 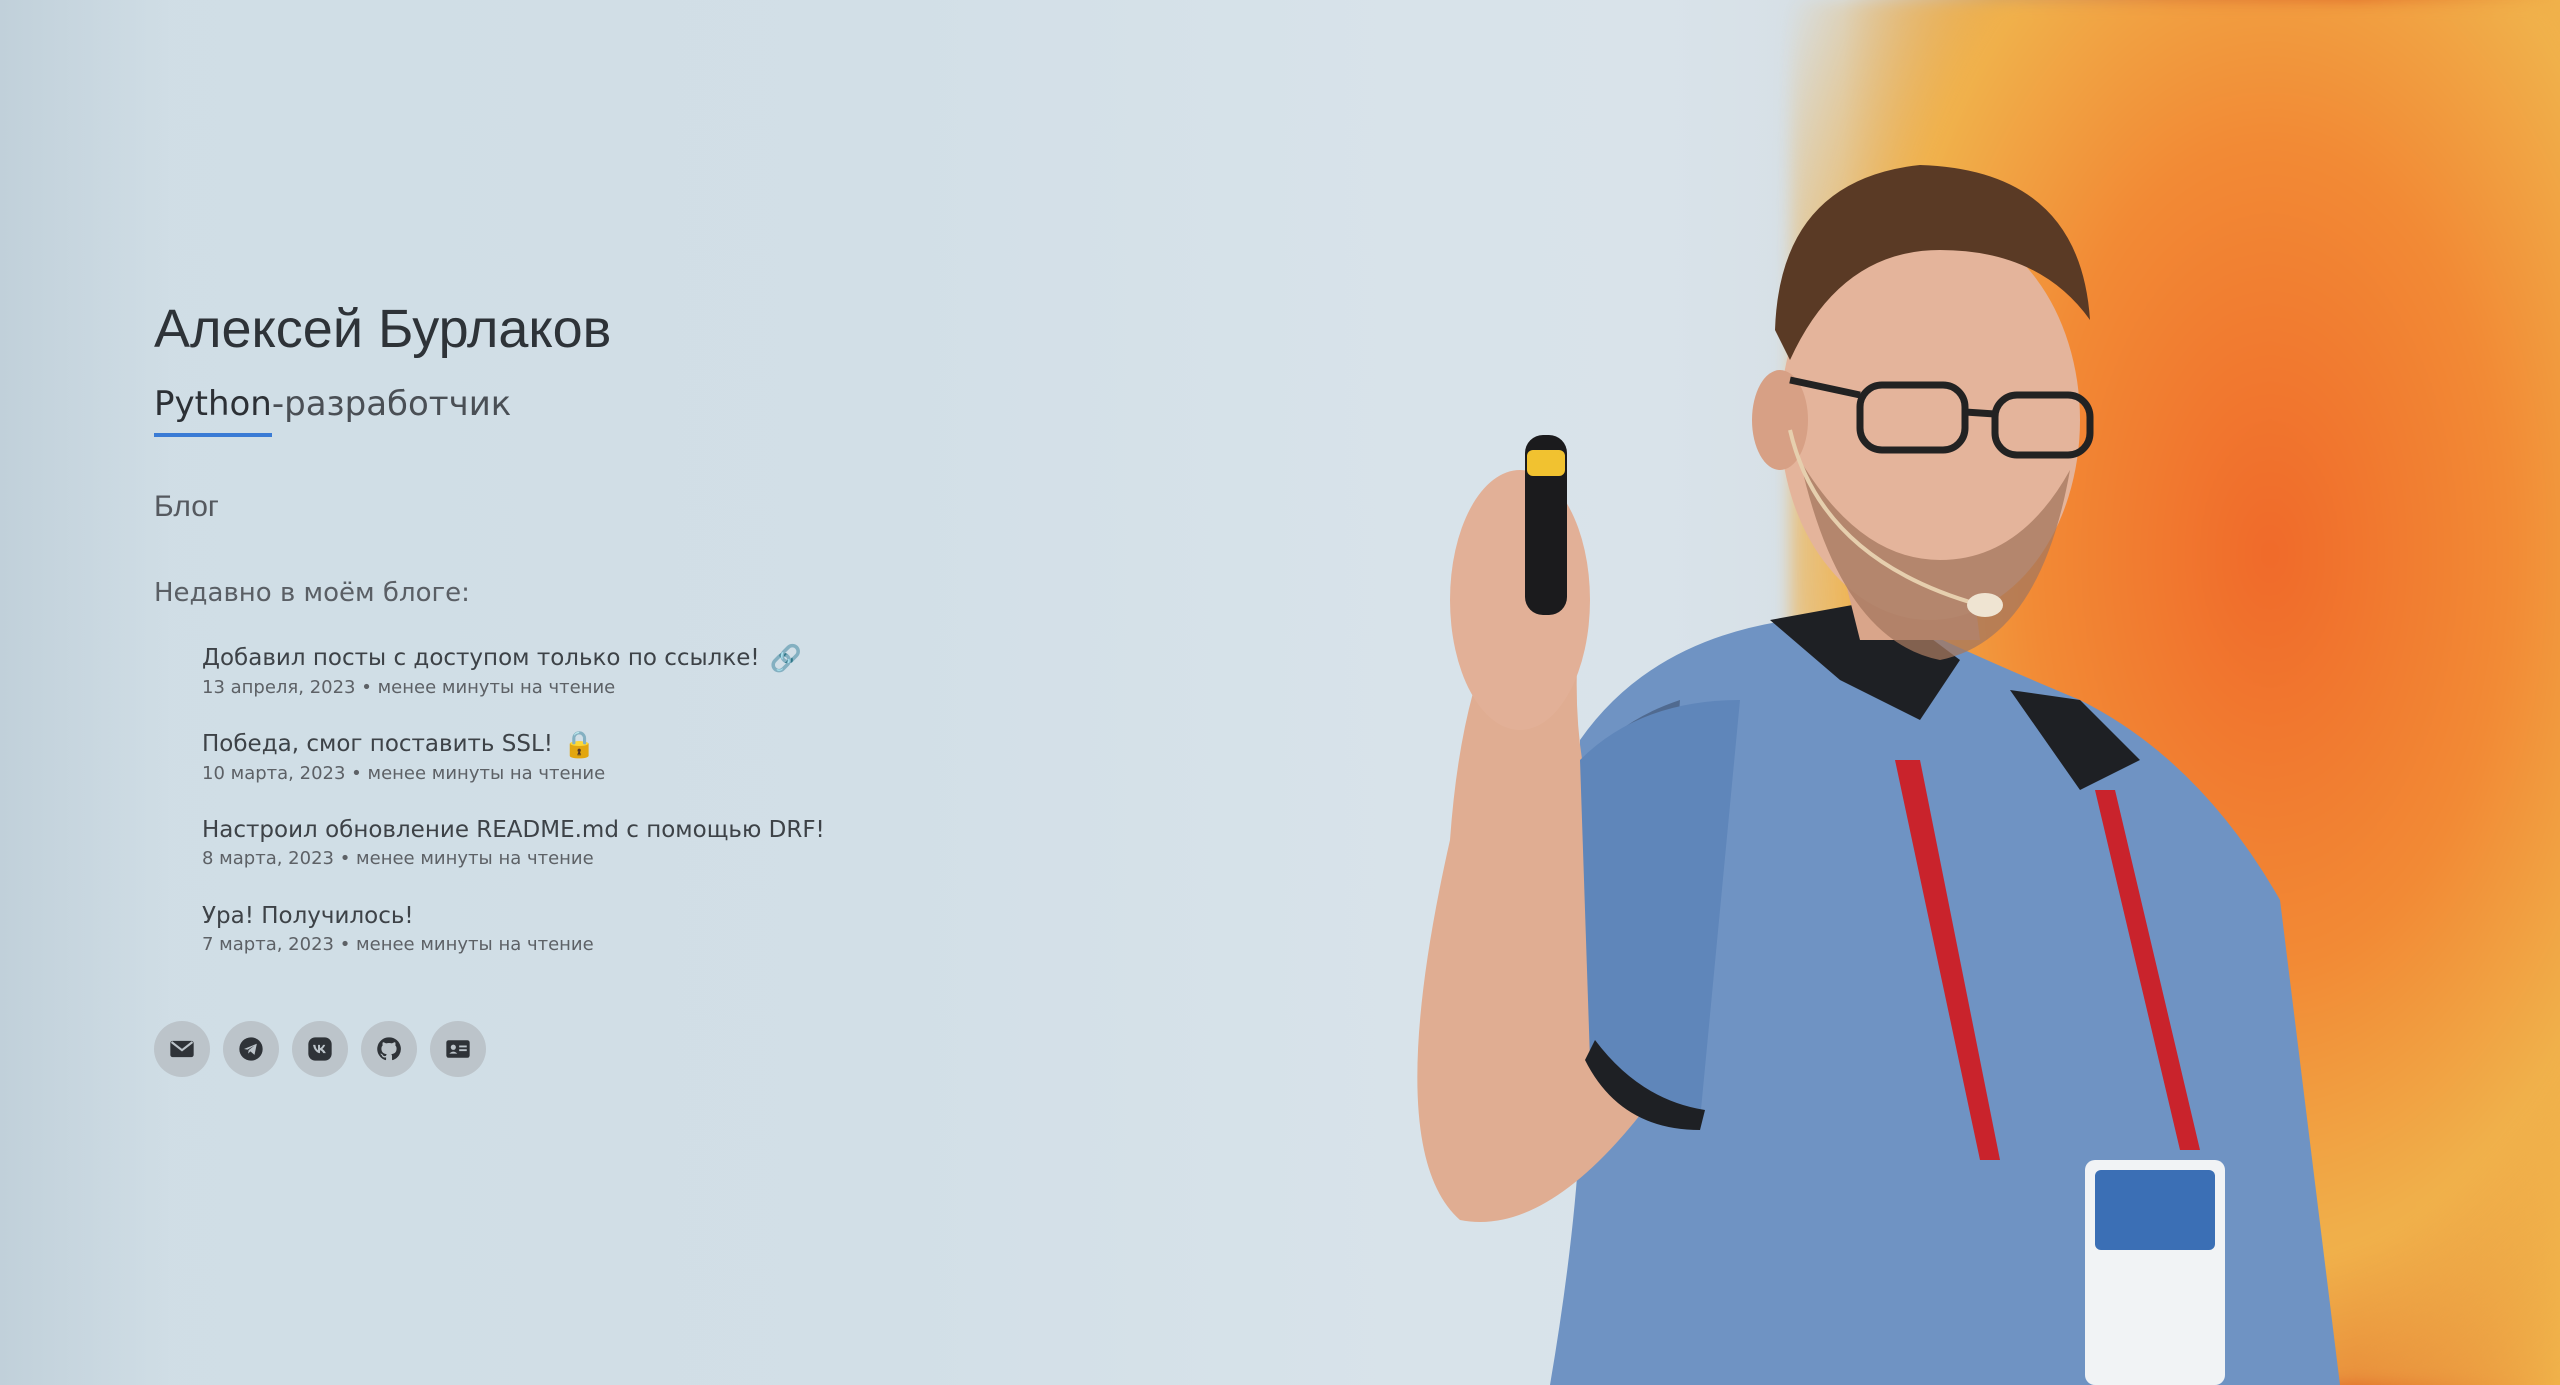 I want to click on post-link: Ура! Получилось!, so click(x=308, y=916).